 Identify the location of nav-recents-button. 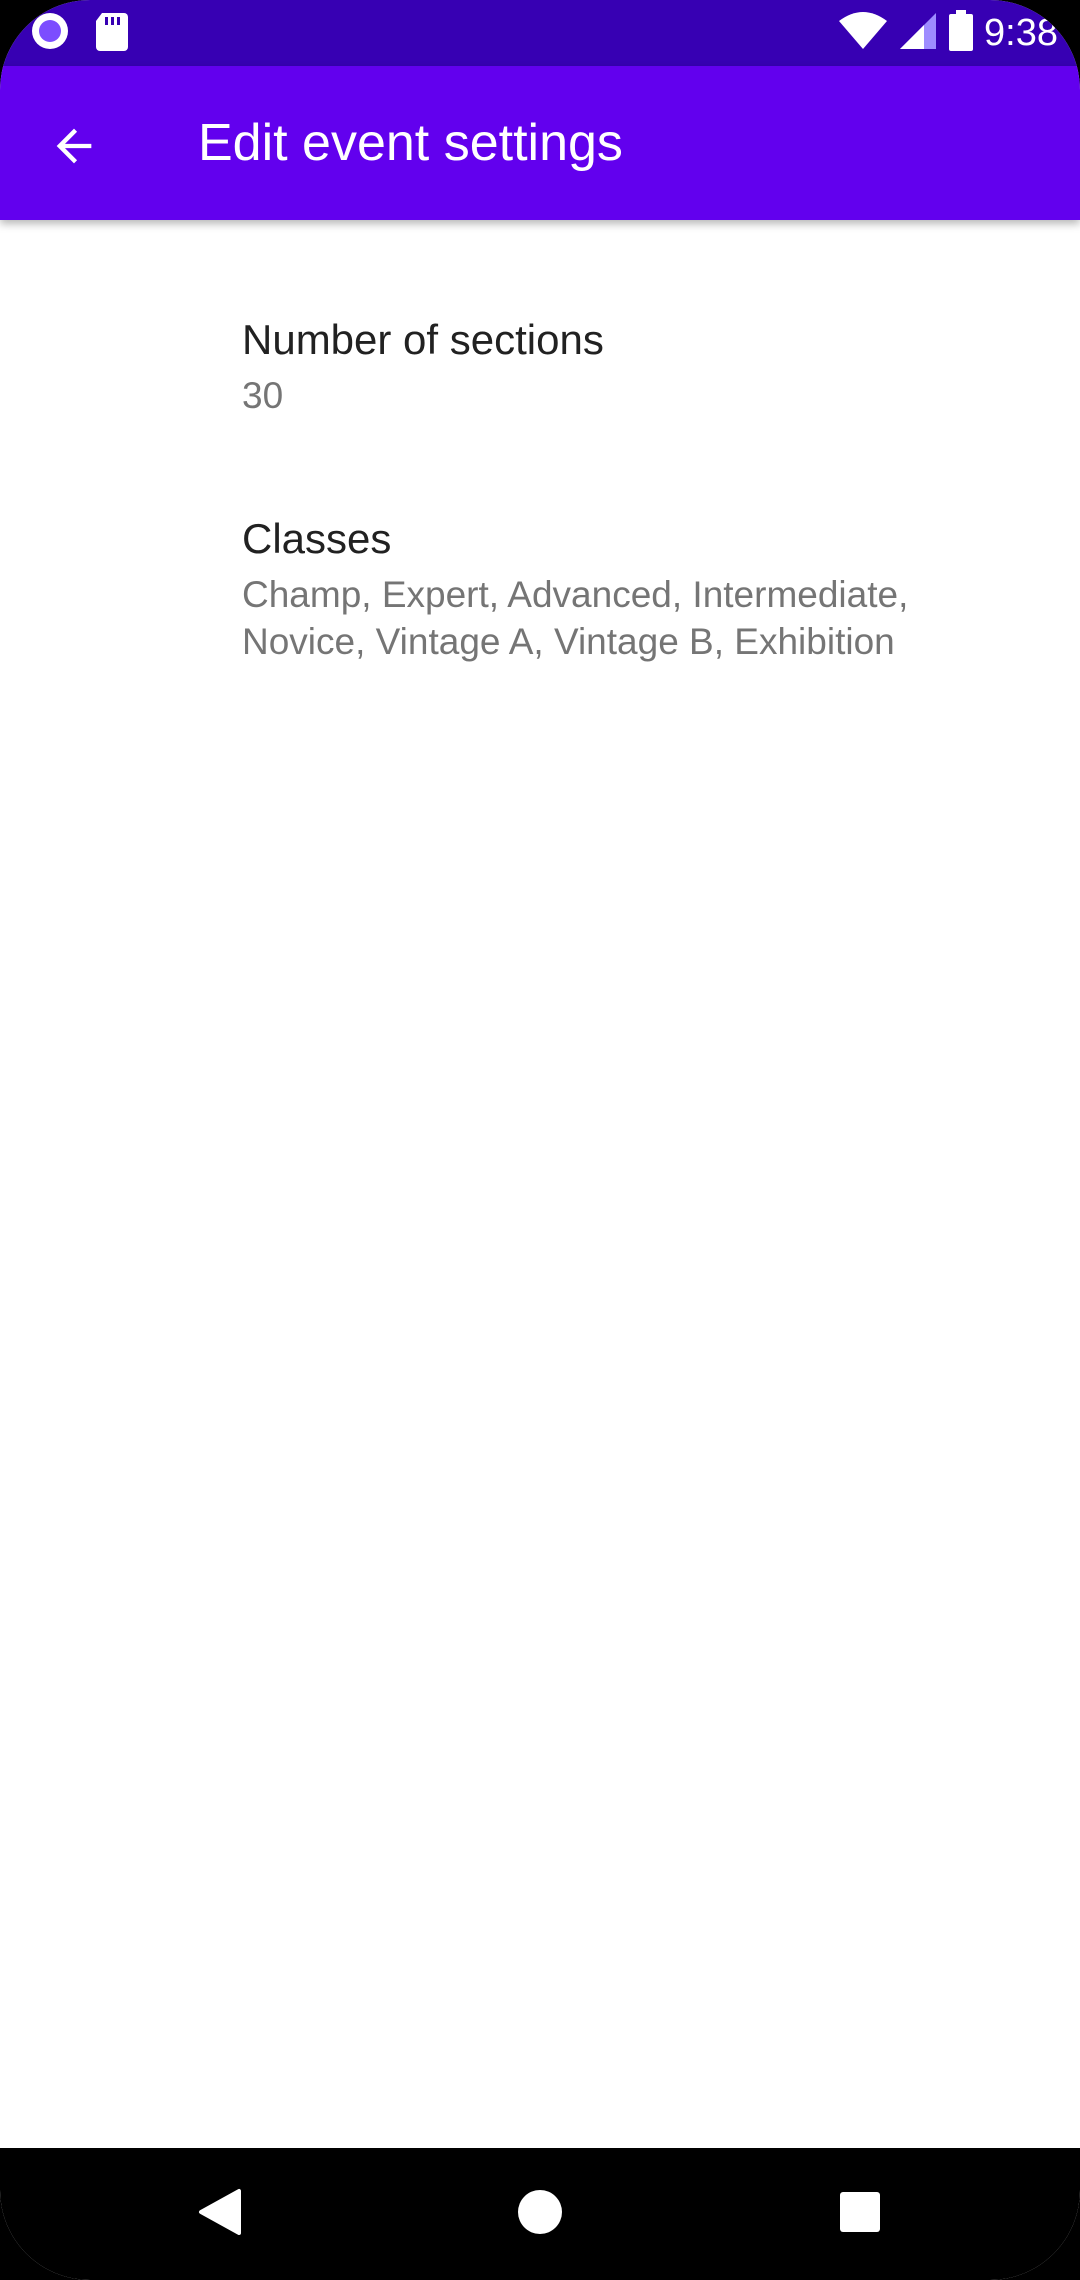
(860, 2214).